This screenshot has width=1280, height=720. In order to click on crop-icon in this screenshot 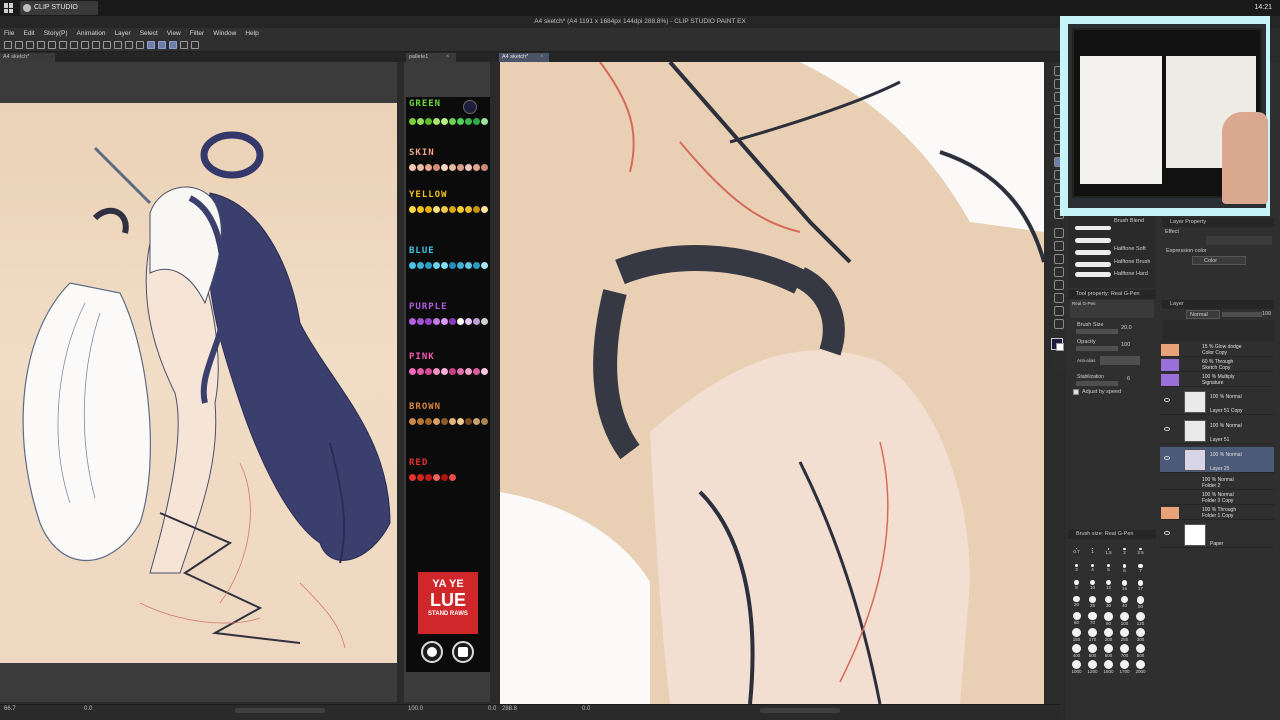, I will do `click(96, 45)`.